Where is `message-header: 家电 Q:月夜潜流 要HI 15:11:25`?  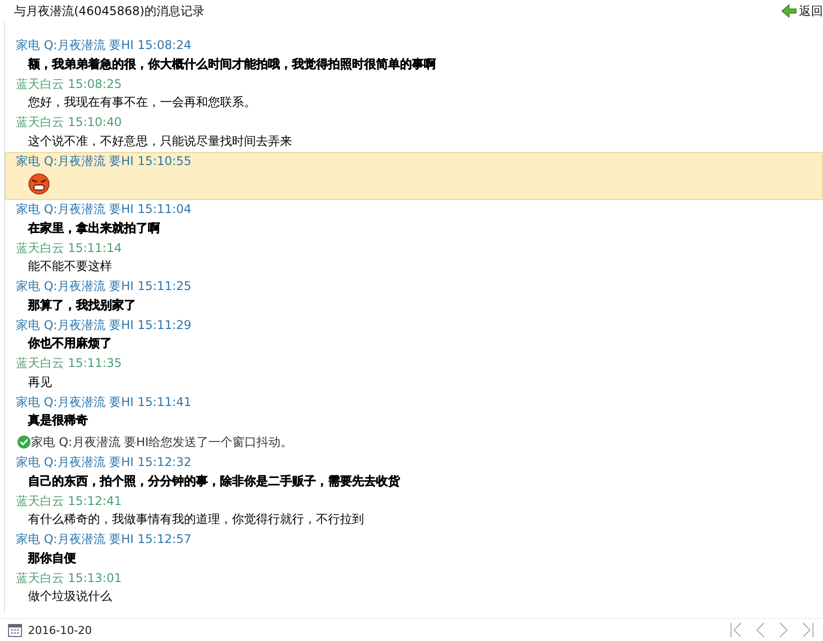 message-header: 家电 Q:月夜潜流 要HI 15:11:25 is located at coordinates (103, 286).